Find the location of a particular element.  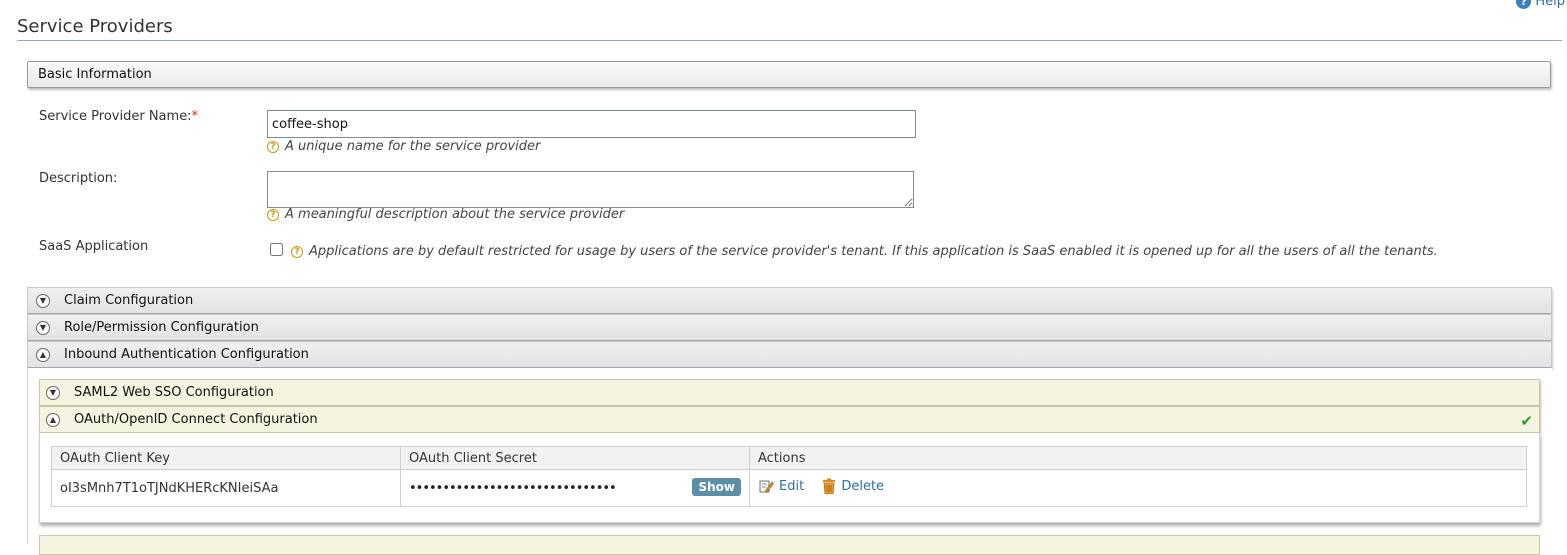

checkmark-icon: ✔ is located at coordinates (1526, 421).